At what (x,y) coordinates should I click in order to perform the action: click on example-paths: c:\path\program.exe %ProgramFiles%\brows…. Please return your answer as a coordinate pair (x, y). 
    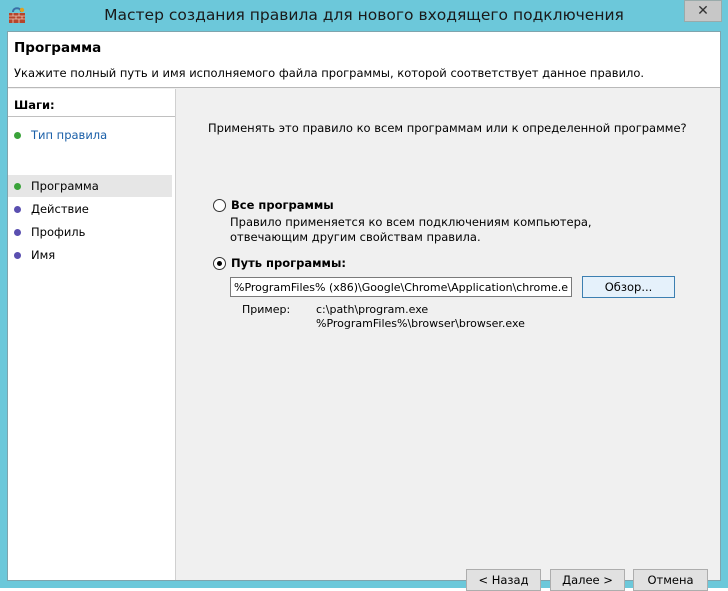
    Looking at the image, I should click on (420, 317).